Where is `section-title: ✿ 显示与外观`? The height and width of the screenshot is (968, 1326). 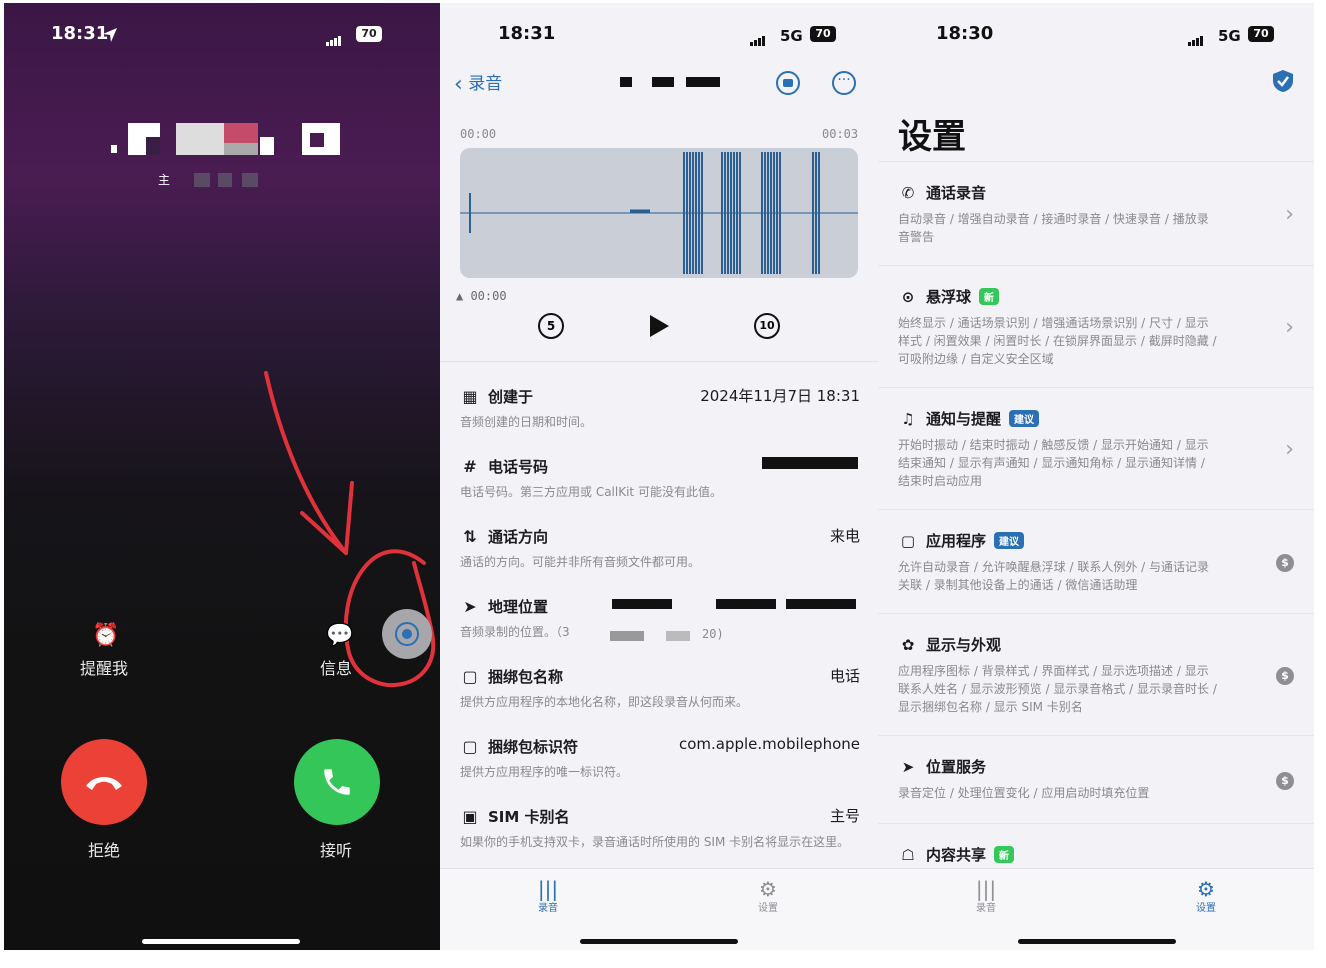
section-title: ✿ 显示与外观 is located at coordinates (949, 644).